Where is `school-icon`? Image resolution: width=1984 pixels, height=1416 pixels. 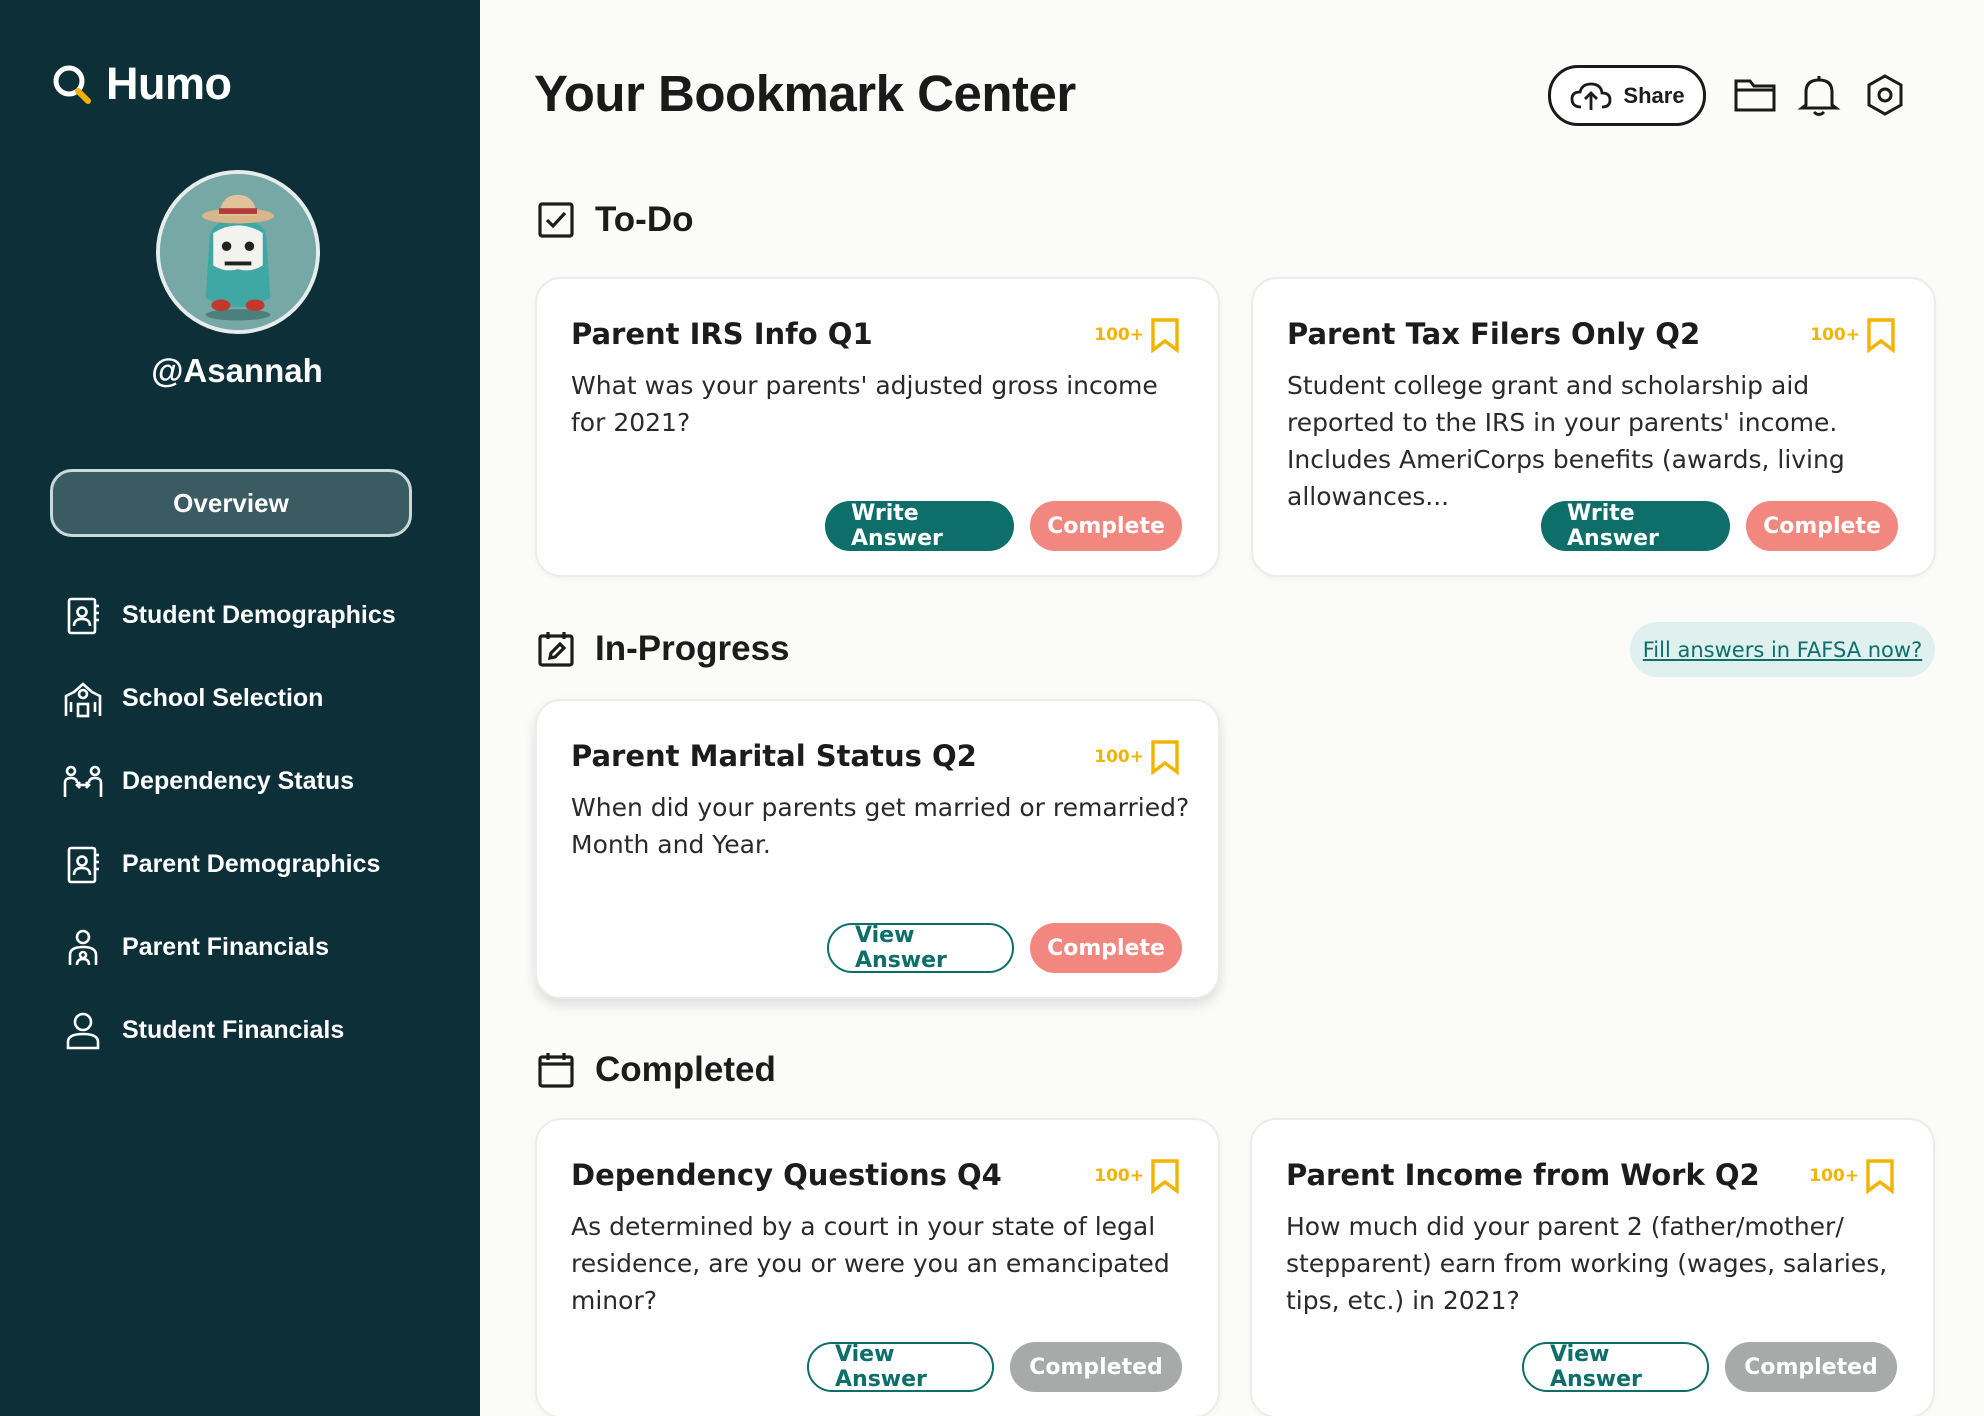
school-icon is located at coordinates (83, 699).